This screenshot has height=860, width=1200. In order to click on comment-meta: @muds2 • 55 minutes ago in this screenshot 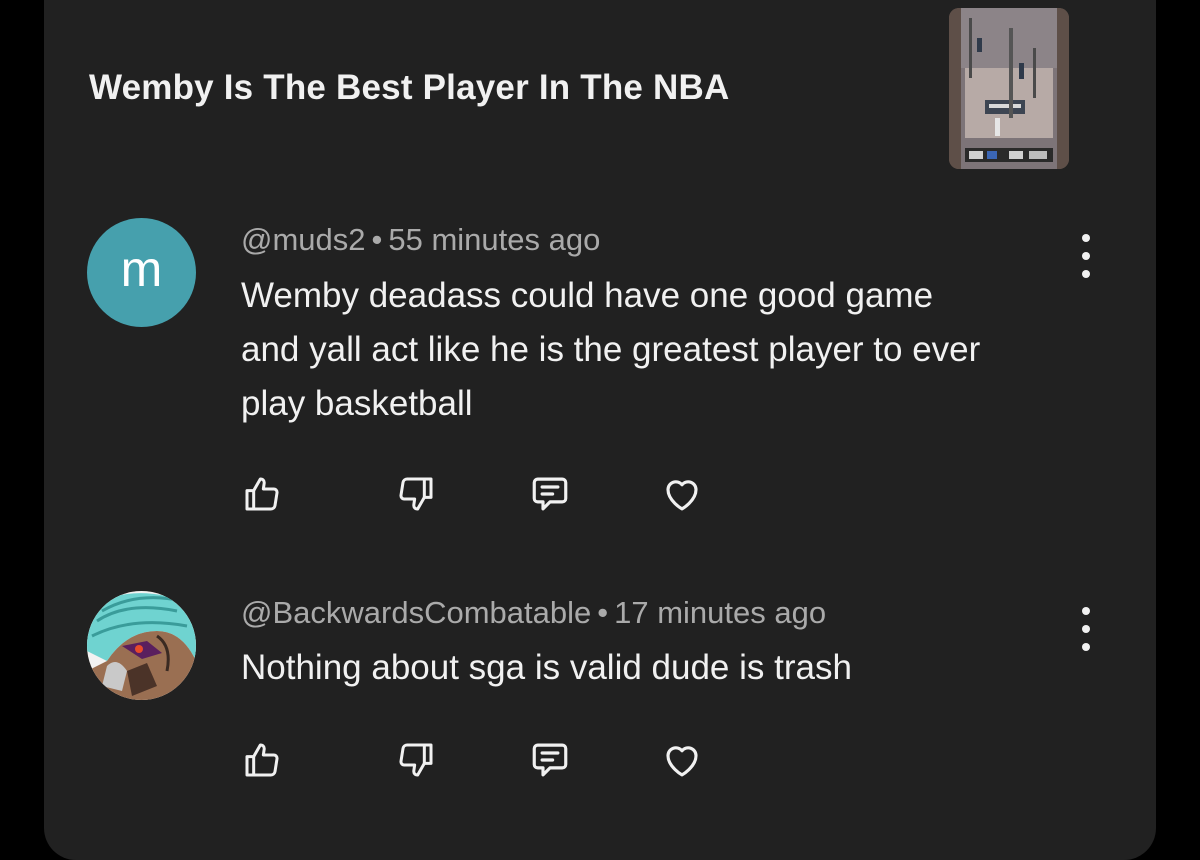, I will do `click(420, 240)`.